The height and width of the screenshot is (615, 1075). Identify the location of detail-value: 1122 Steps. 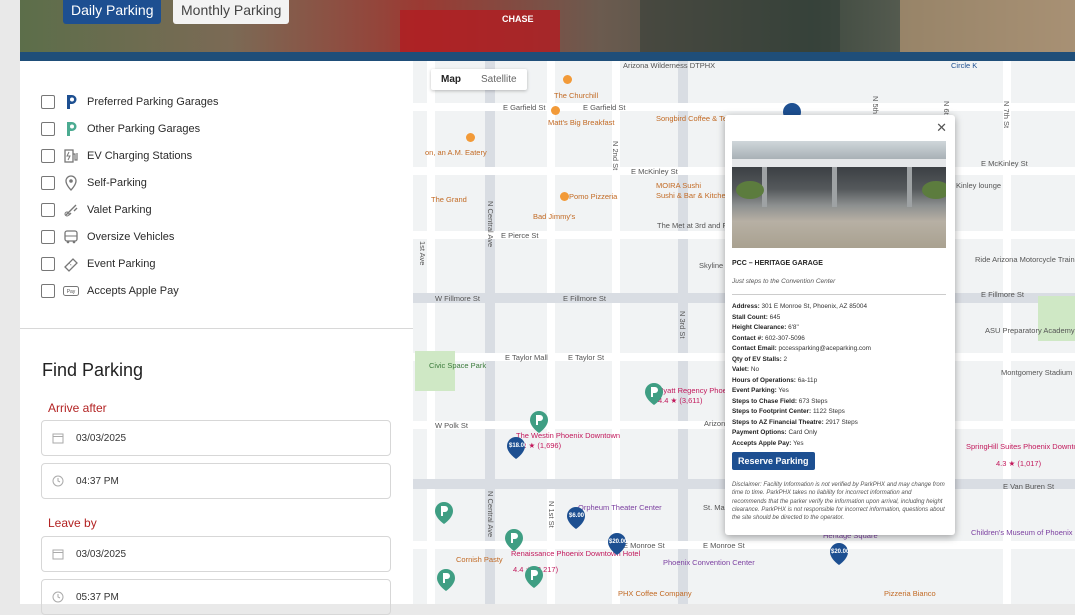
(828, 411).